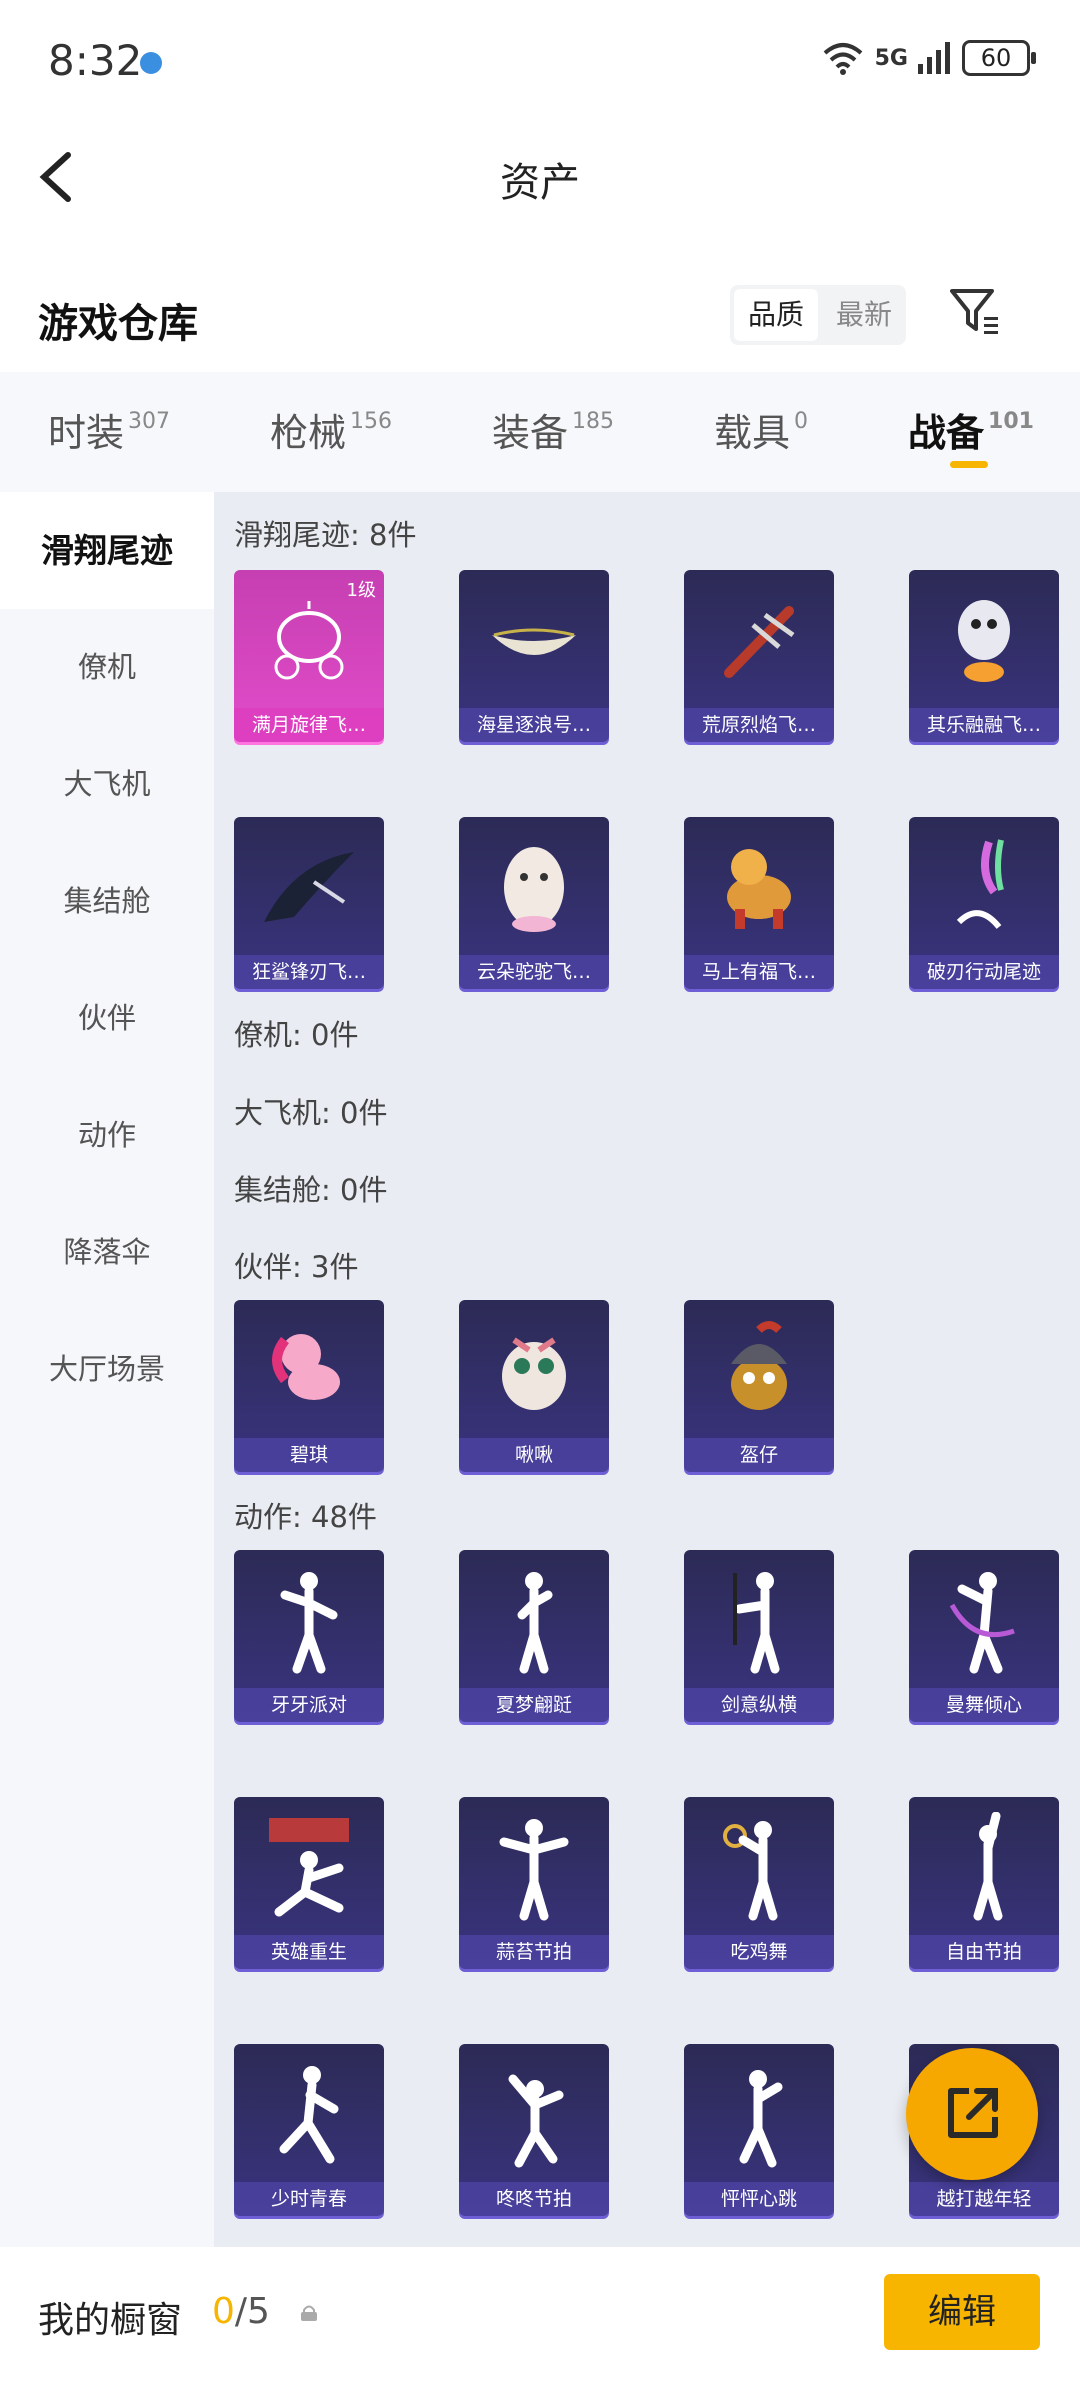  Describe the element at coordinates (311, 1113) in the screenshot. I see `section-label-big-plane: 大飞机: 0件` at that location.